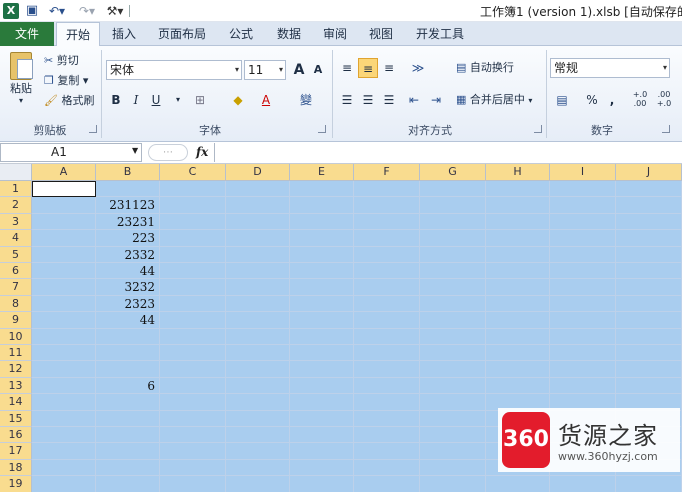 This screenshot has height=492, width=682. What do you see at coordinates (128, 205) in the screenshot?
I see `cell-b2: 231123` at bounding box center [128, 205].